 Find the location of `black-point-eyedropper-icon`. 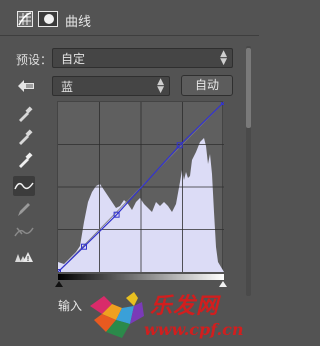

black-point-eyedropper-icon is located at coordinates (24, 114).